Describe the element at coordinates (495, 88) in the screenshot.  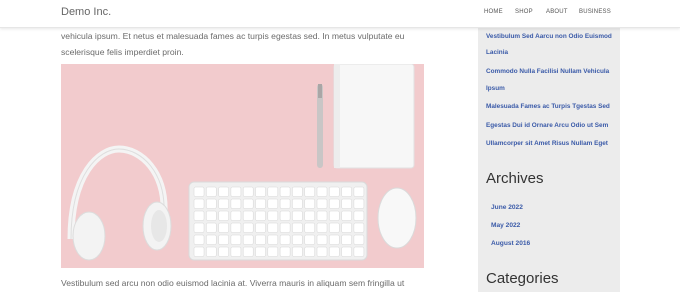
I see `recent-post-link: Ipsum` at that location.